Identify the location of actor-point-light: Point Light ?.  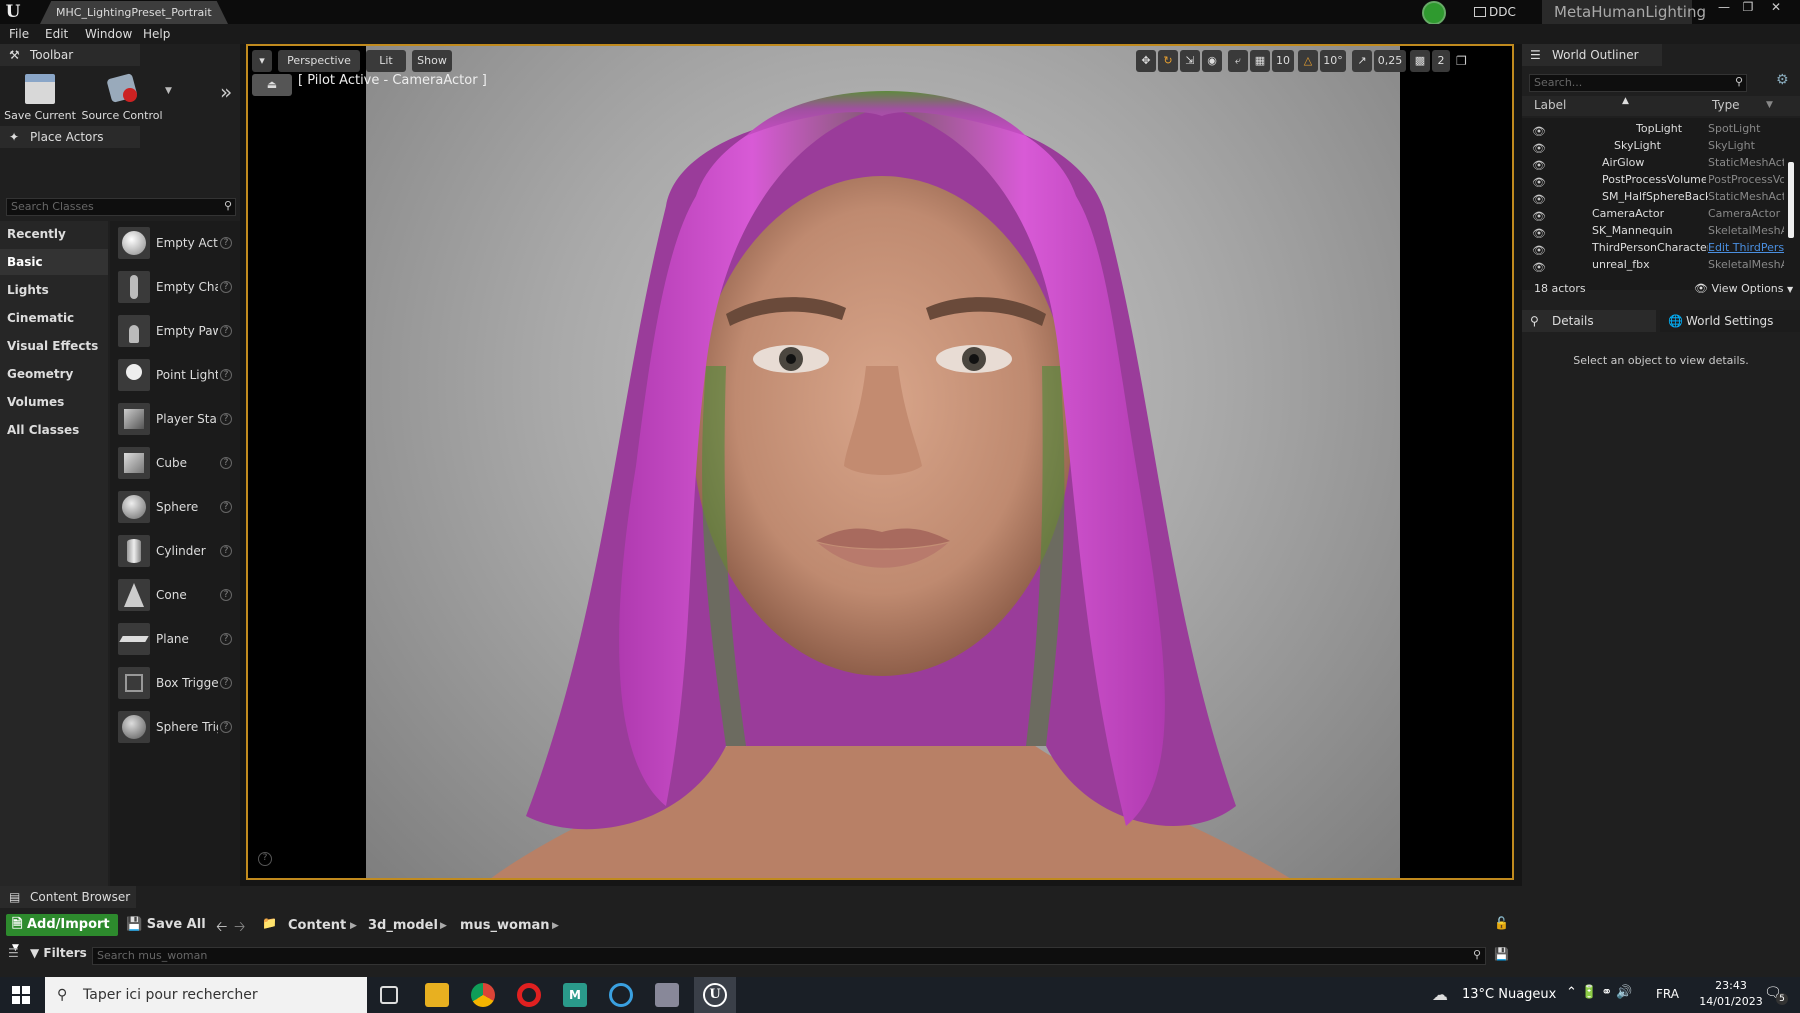
(175, 375).